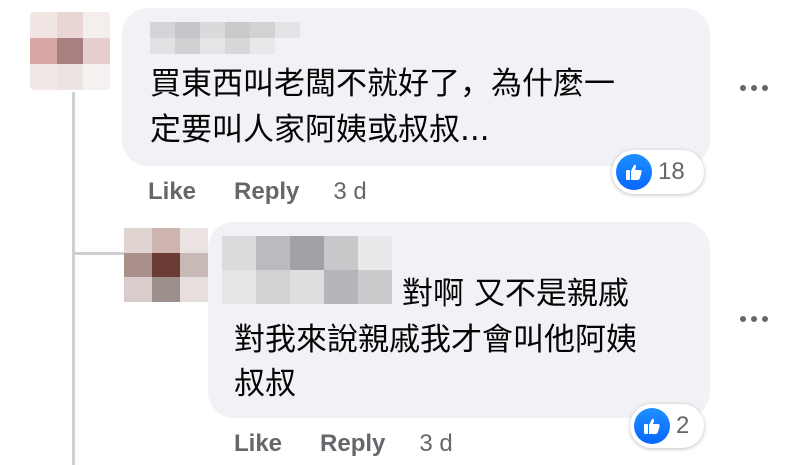 The image size is (800, 465). I want to click on thread-line-branch, so click(98, 253).